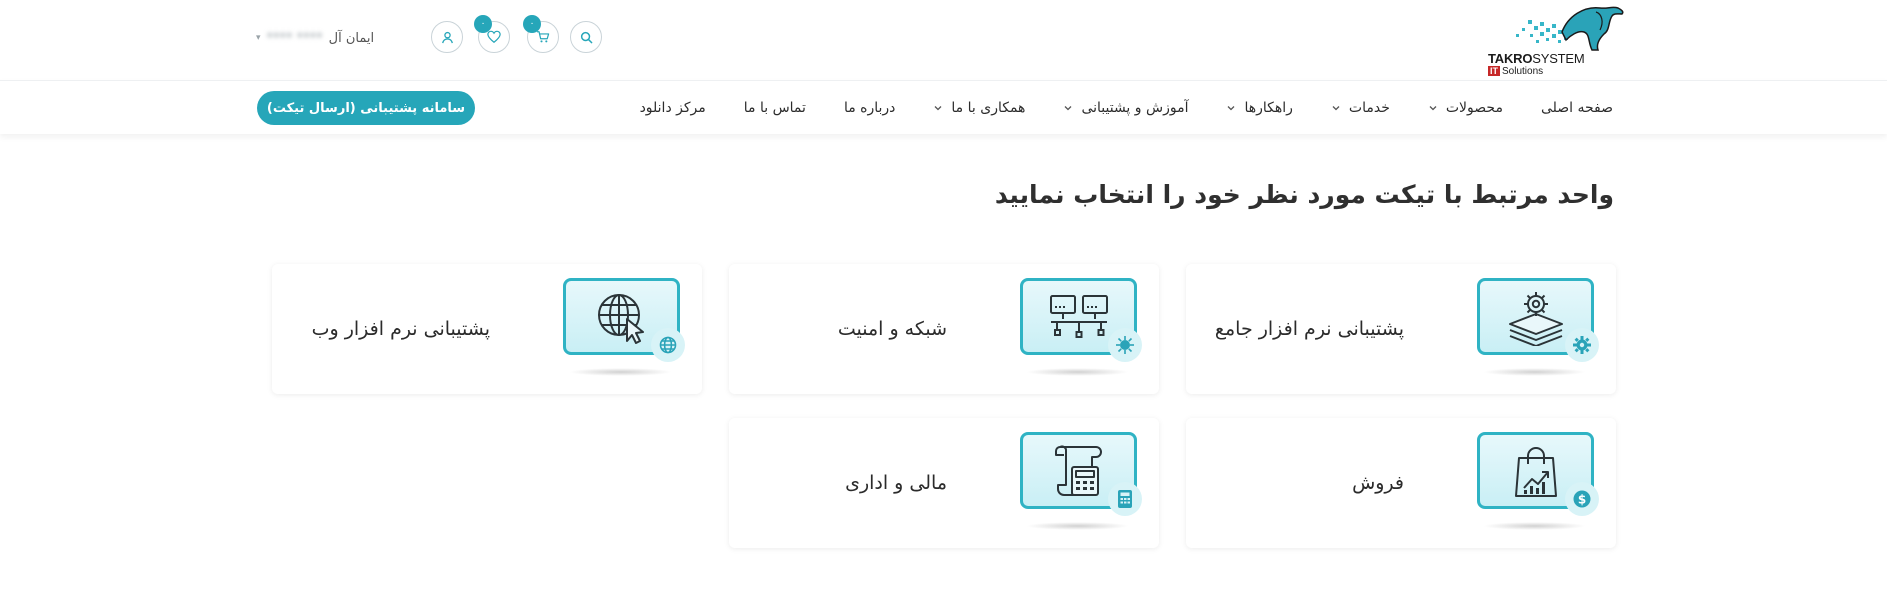  Describe the element at coordinates (1474, 108) in the screenshot. I see `nav-item-label: محصولات` at that location.